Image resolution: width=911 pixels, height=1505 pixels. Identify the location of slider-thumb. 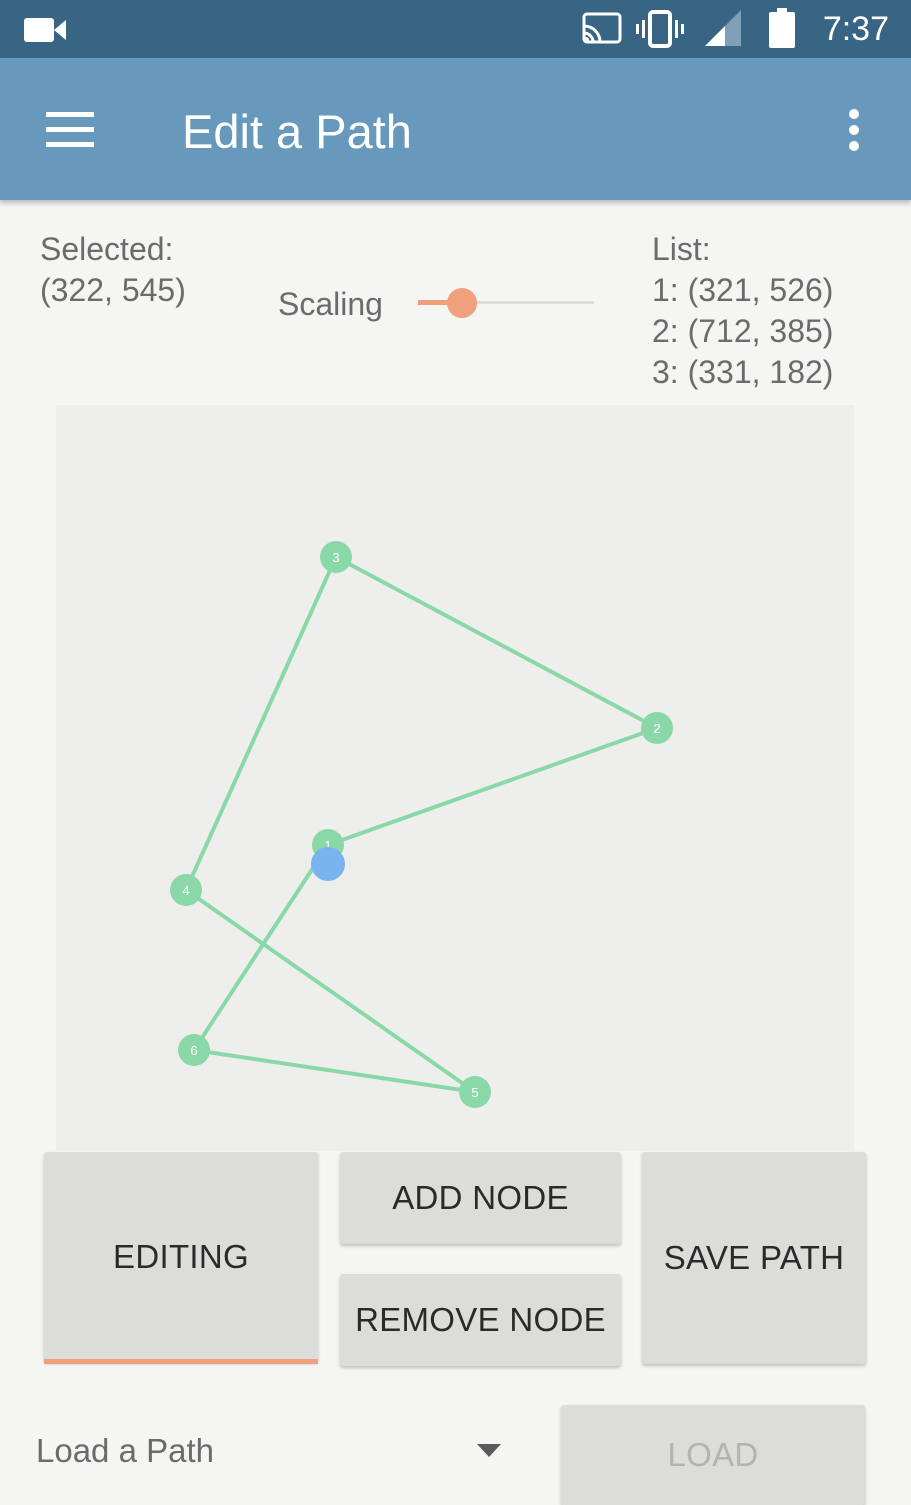
(462, 303).